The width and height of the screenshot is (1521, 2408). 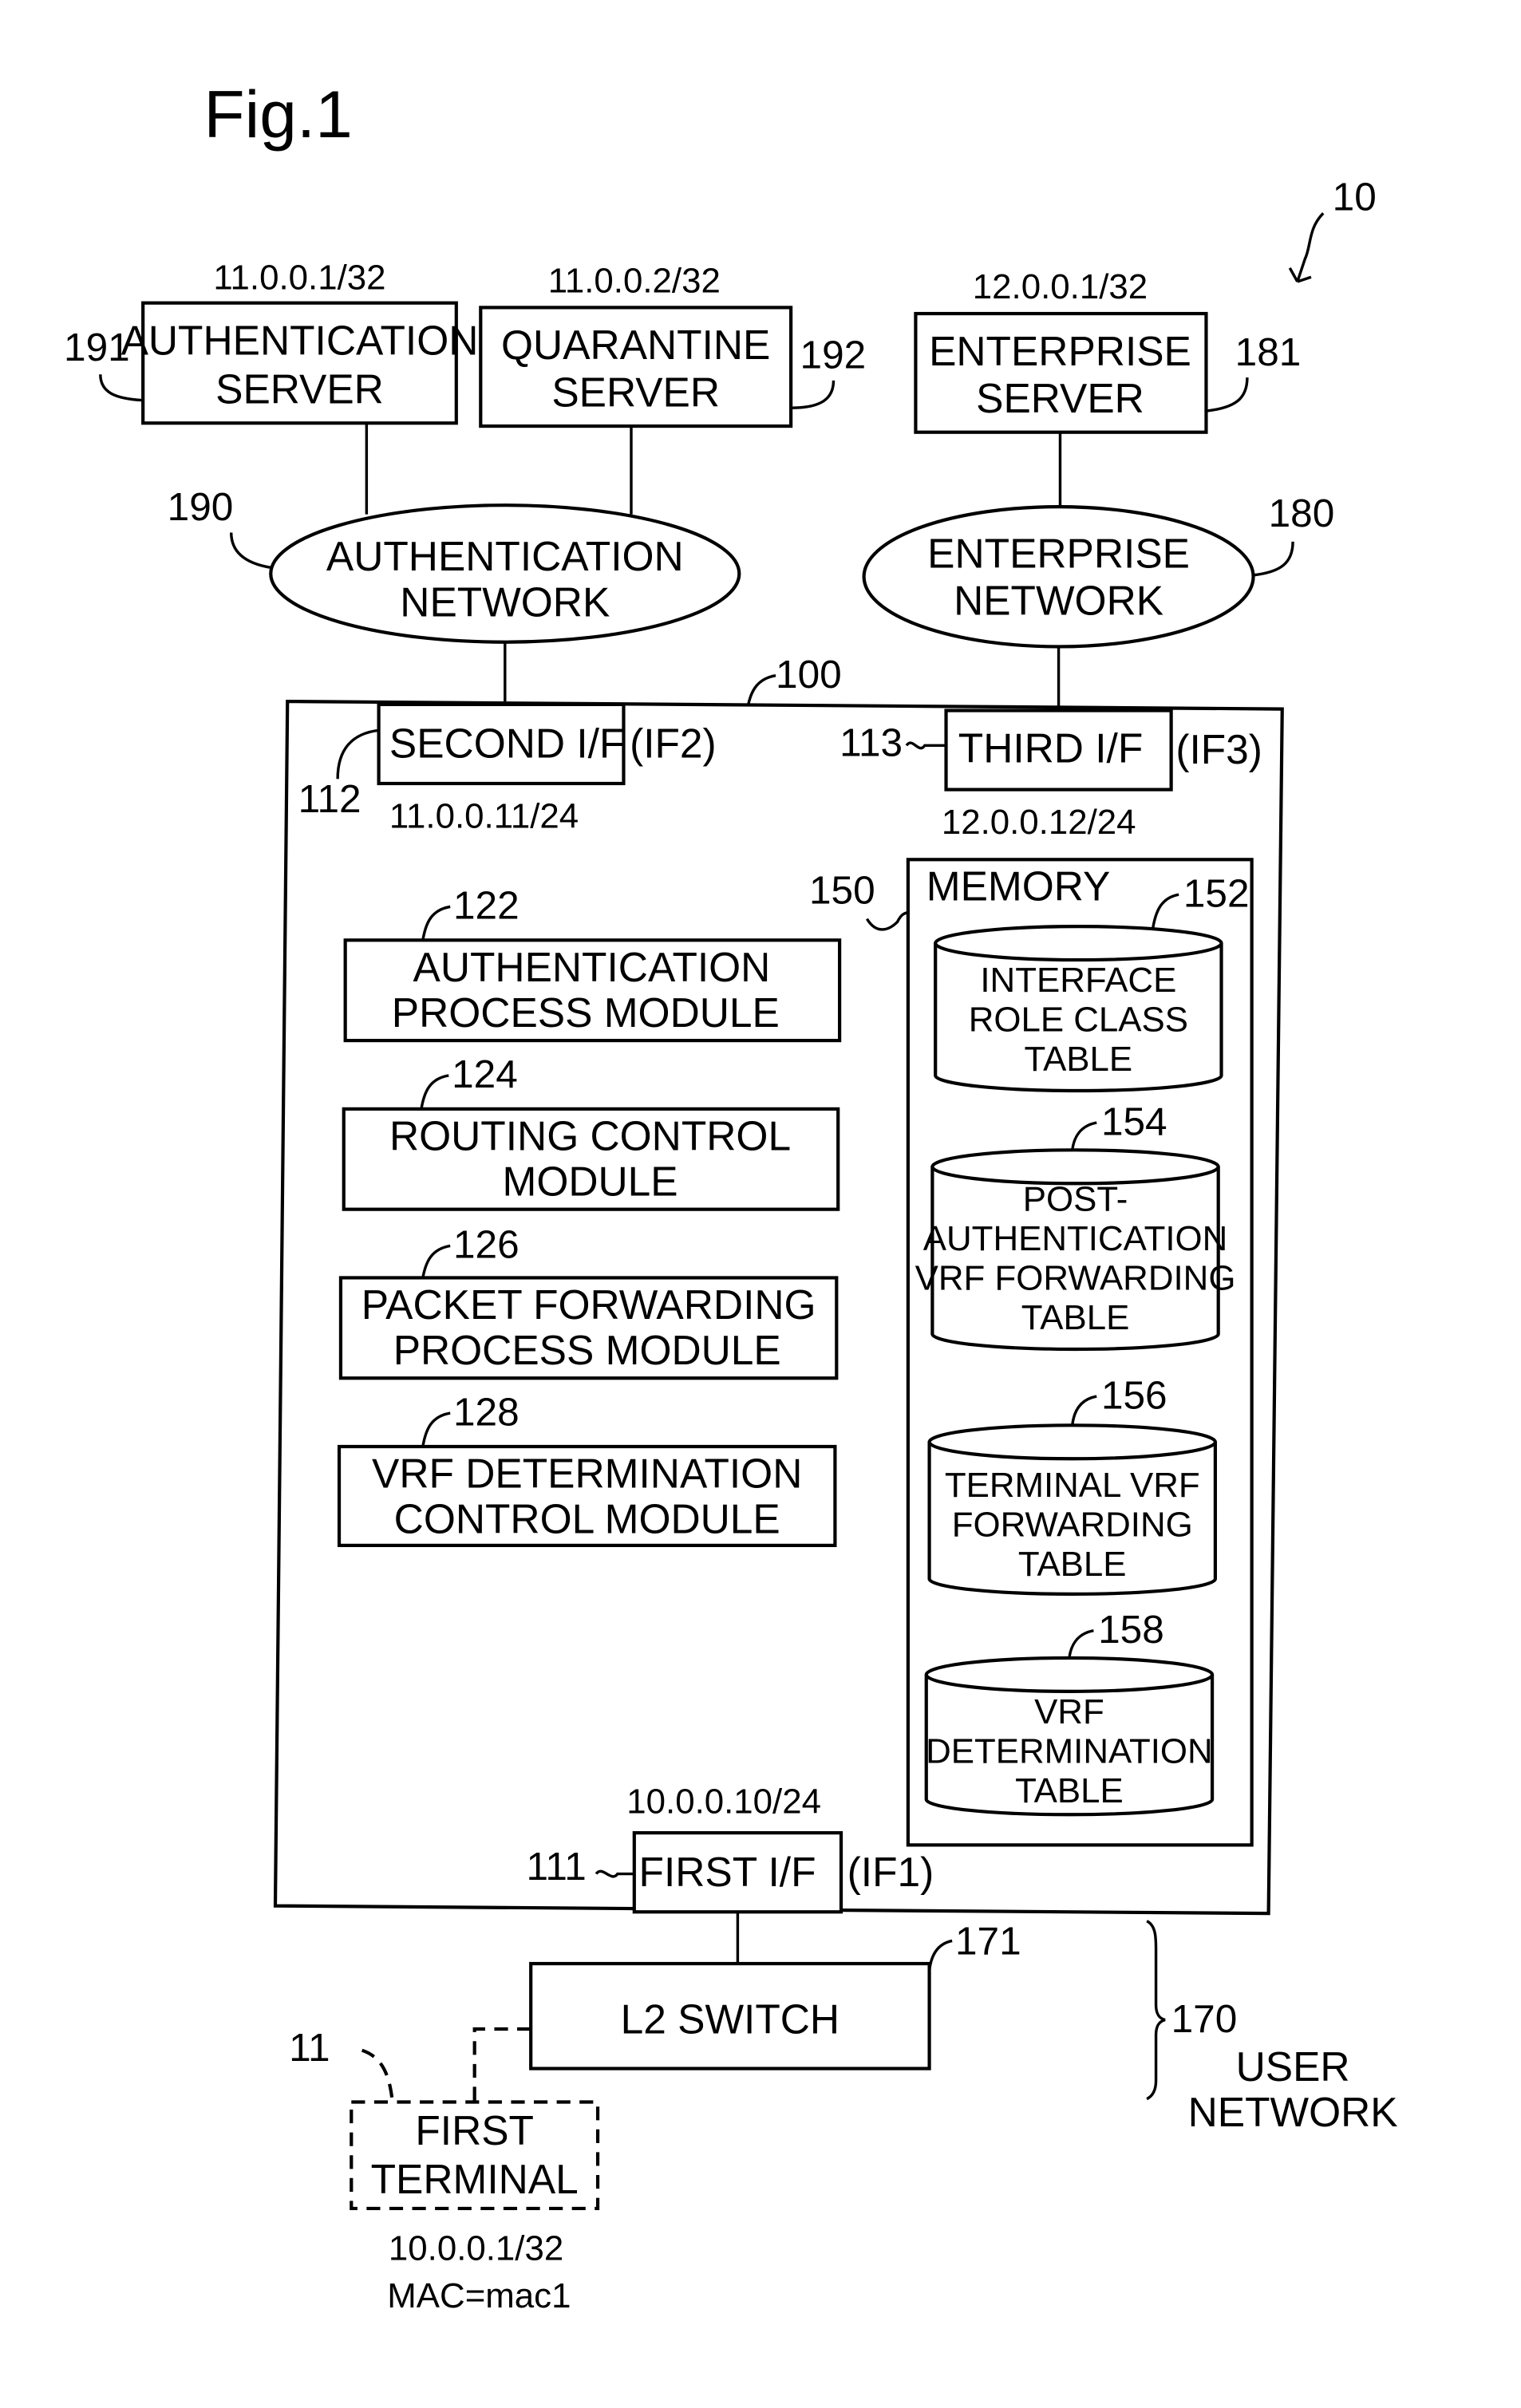 I want to click on enterprise-network-line2: NETWORK, so click(x=1059, y=600).